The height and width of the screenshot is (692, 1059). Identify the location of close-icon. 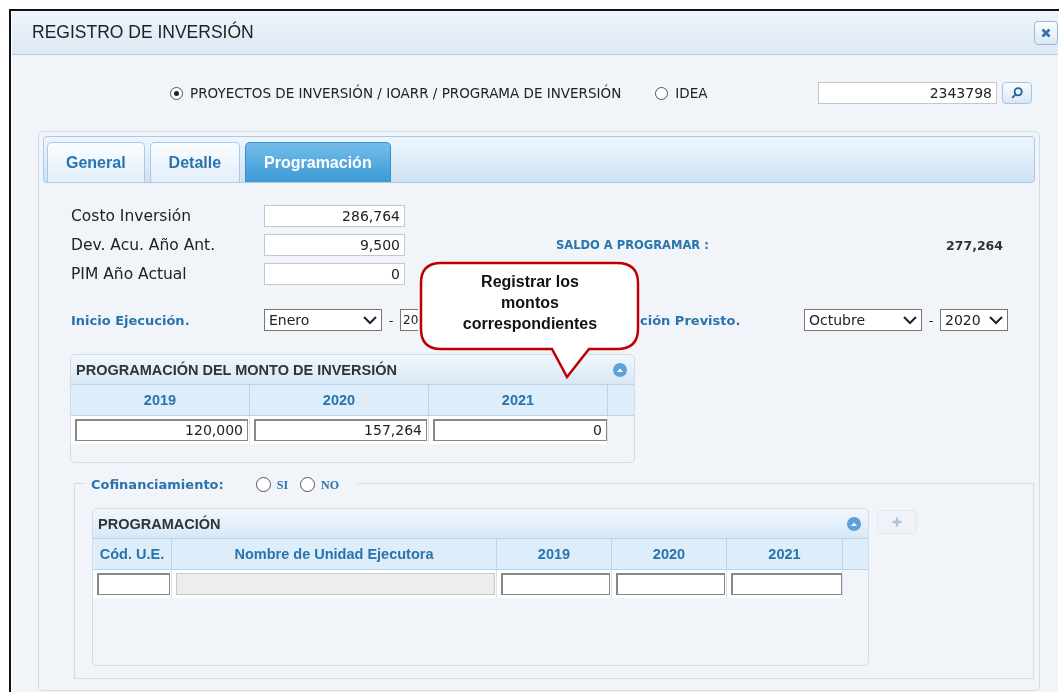
(1046, 32).